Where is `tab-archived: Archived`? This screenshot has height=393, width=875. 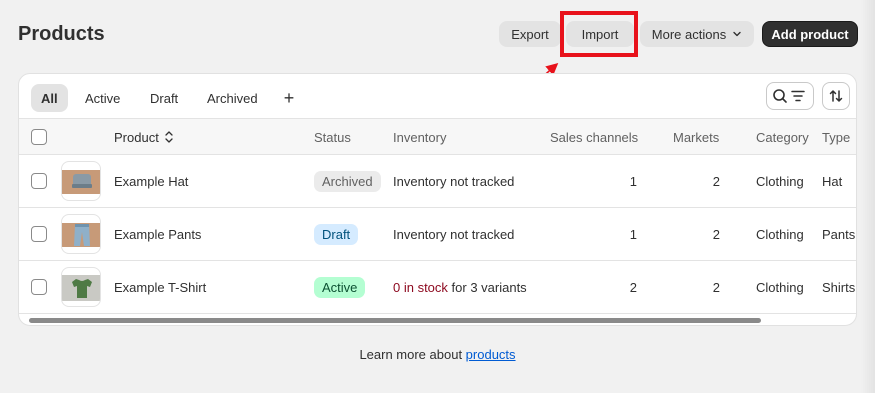
tab-archived: Archived is located at coordinates (232, 98).